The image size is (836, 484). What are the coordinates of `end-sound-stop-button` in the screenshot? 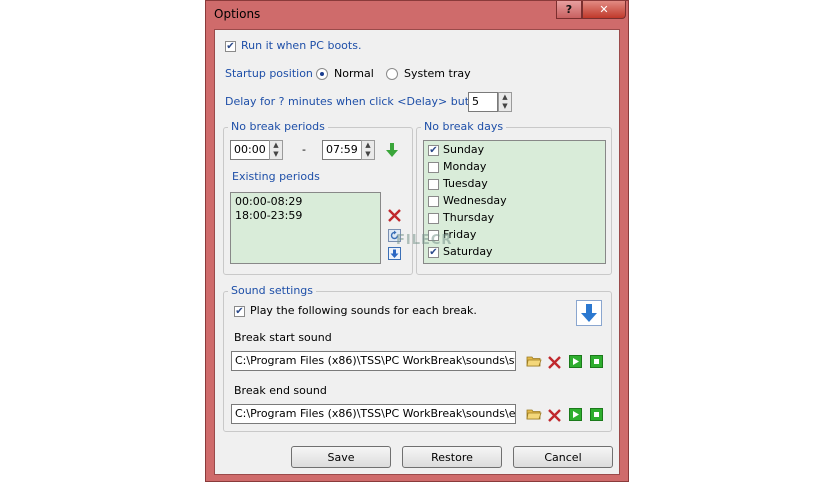 It's located at (596, 414).